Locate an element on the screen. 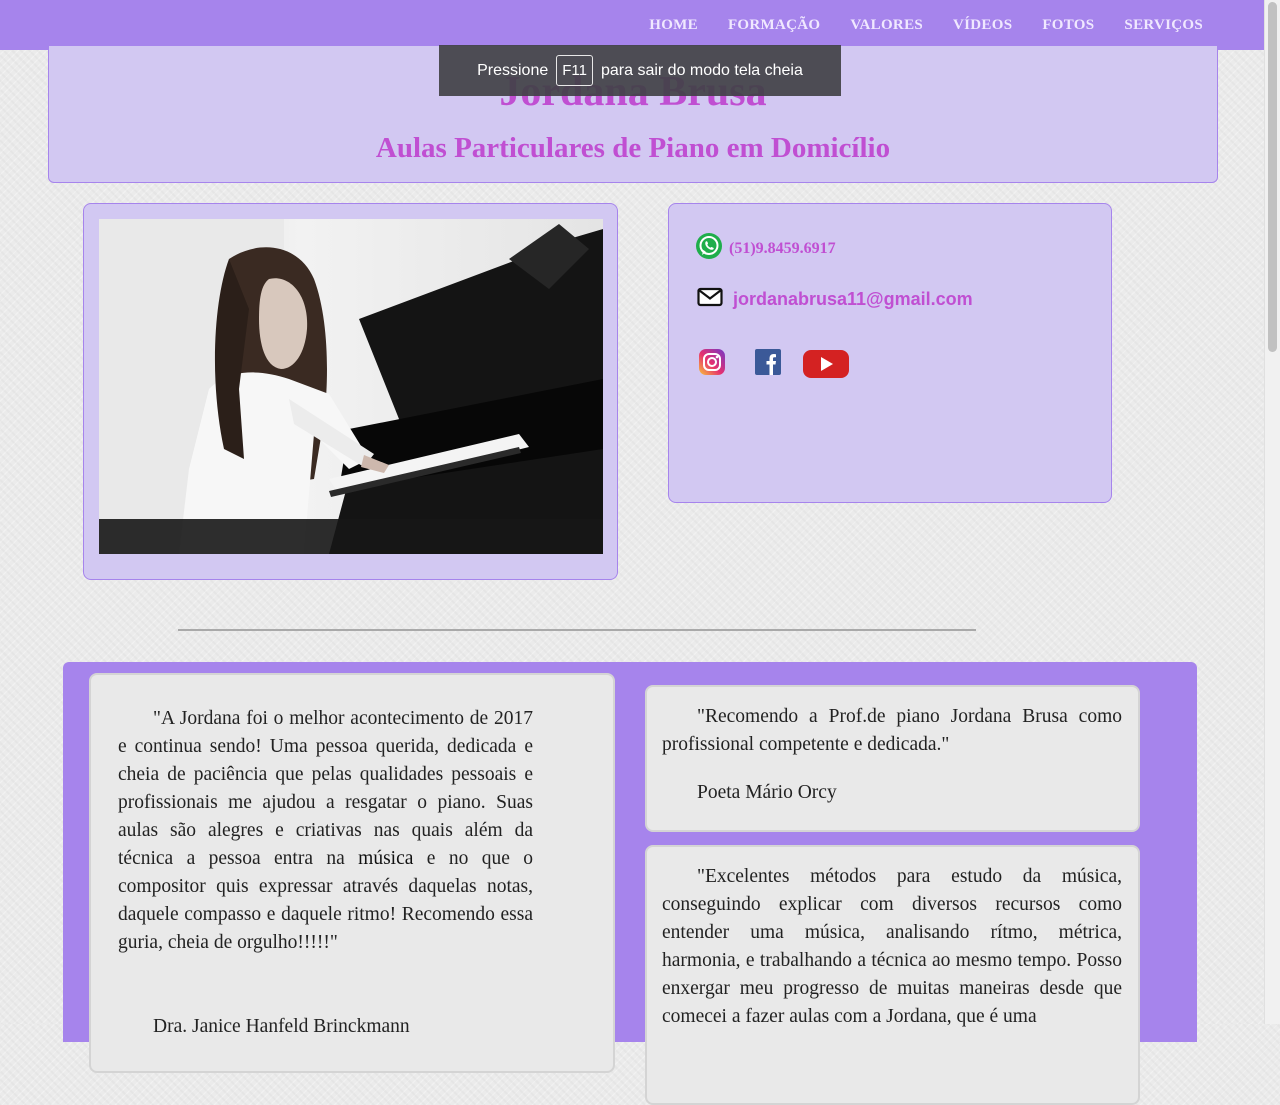 The width and height of the screenshot is (1280, 1105). page-scrollbar is located at coordinates (1272, 512).